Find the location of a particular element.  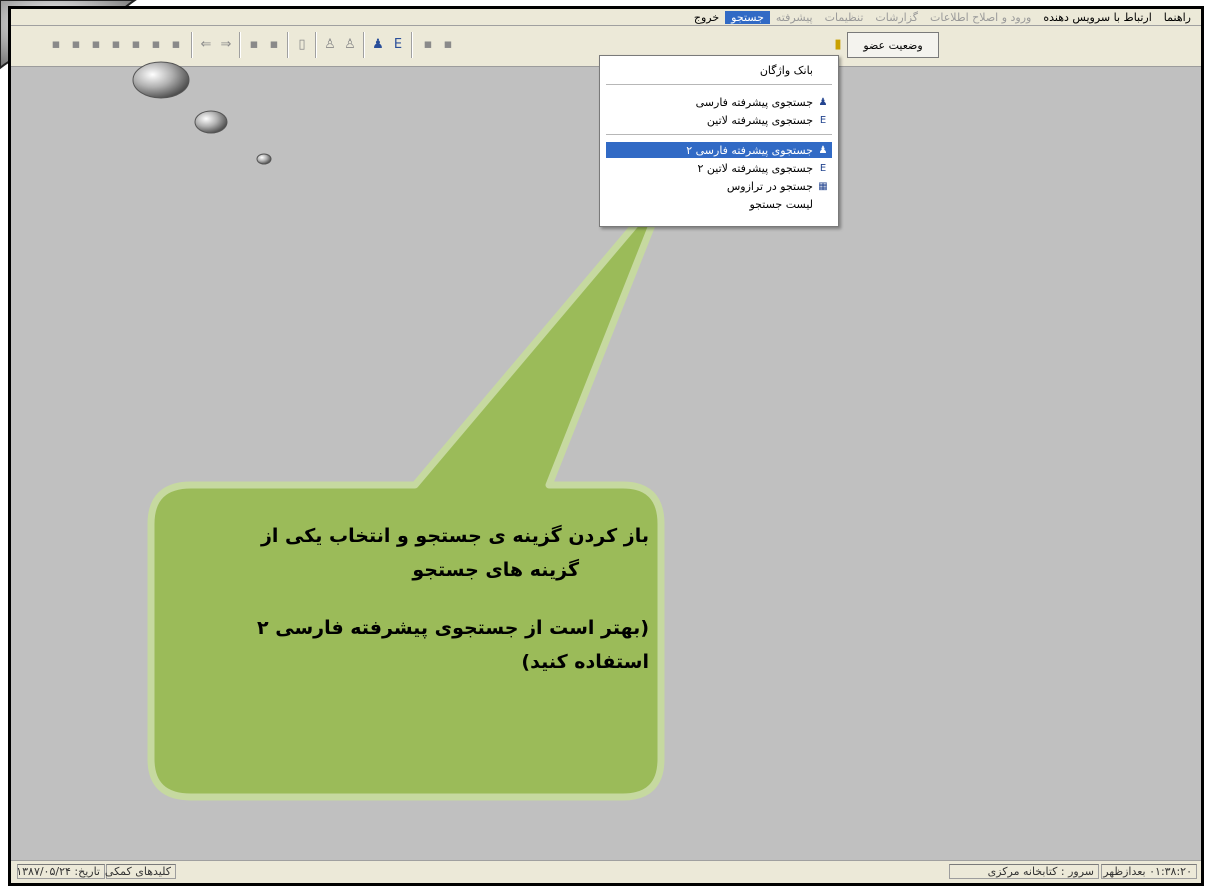

search-menu-item-label: بانک واژگان is located at coordinates (786, 70).